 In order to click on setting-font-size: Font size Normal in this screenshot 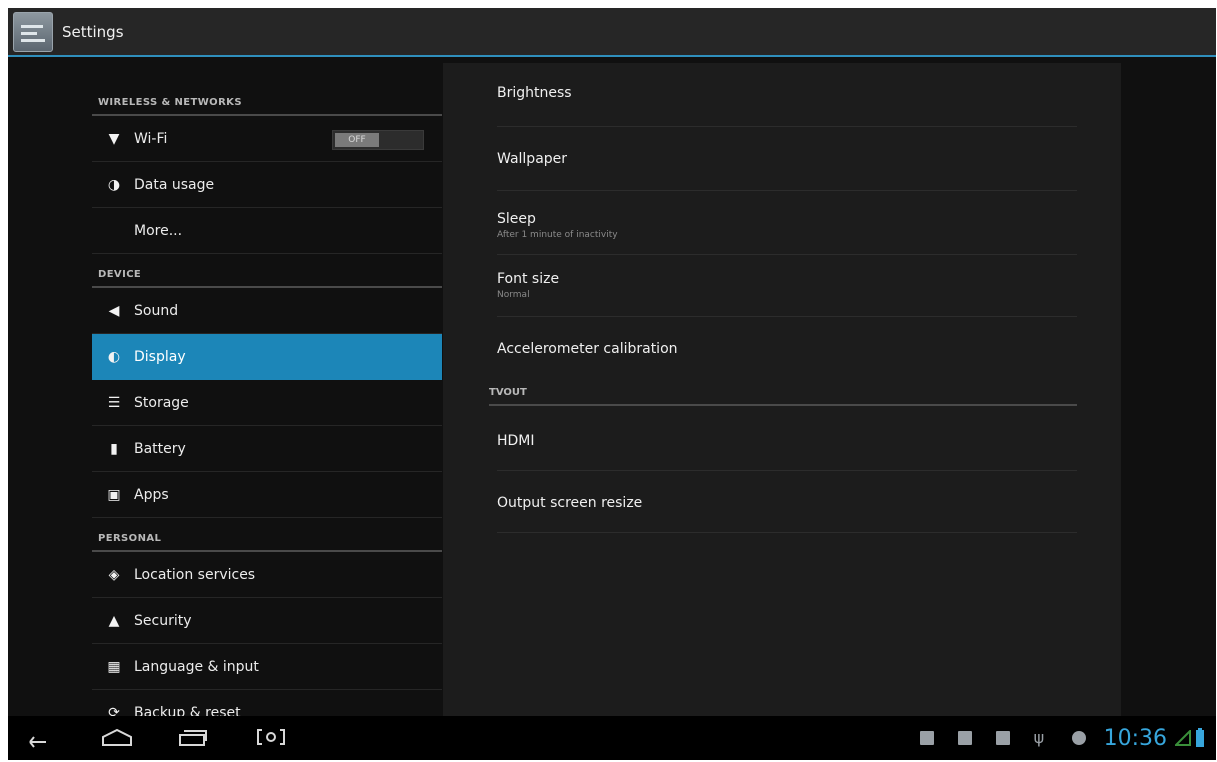, I will do `click(787, 287)`.